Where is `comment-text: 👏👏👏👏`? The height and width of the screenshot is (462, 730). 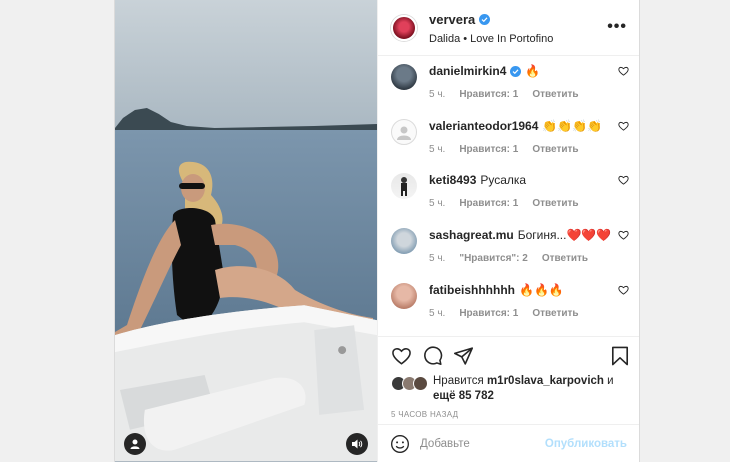 comment-text: 👏👏👏👏 is located at coordinates (572, 125).